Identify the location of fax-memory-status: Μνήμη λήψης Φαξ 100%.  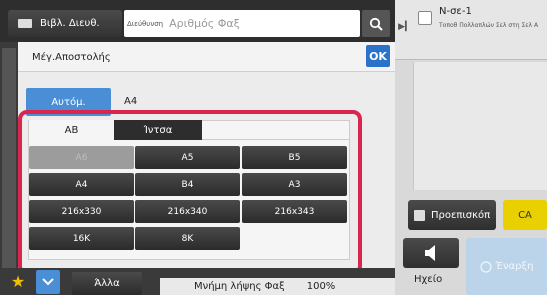
(277, 286).